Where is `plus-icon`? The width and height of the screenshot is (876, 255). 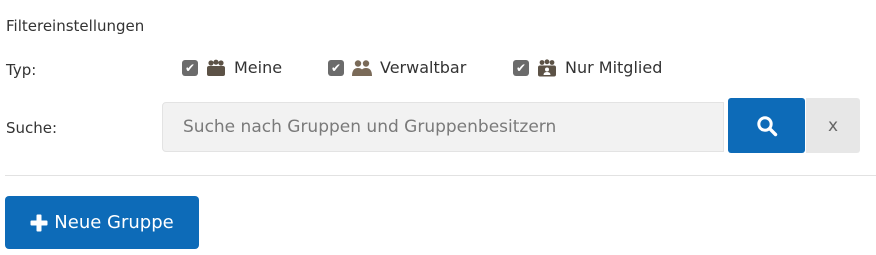
plus-icon is located at coordinates (39, 223).